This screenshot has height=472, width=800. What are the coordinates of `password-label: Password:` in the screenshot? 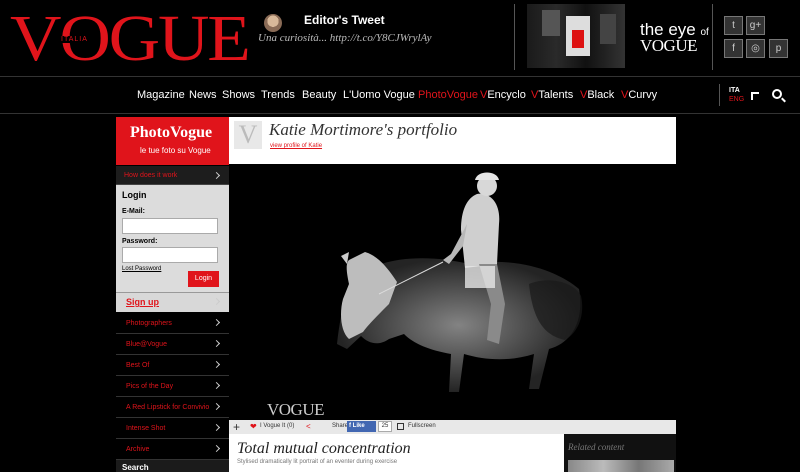 It's located at (140, 241).